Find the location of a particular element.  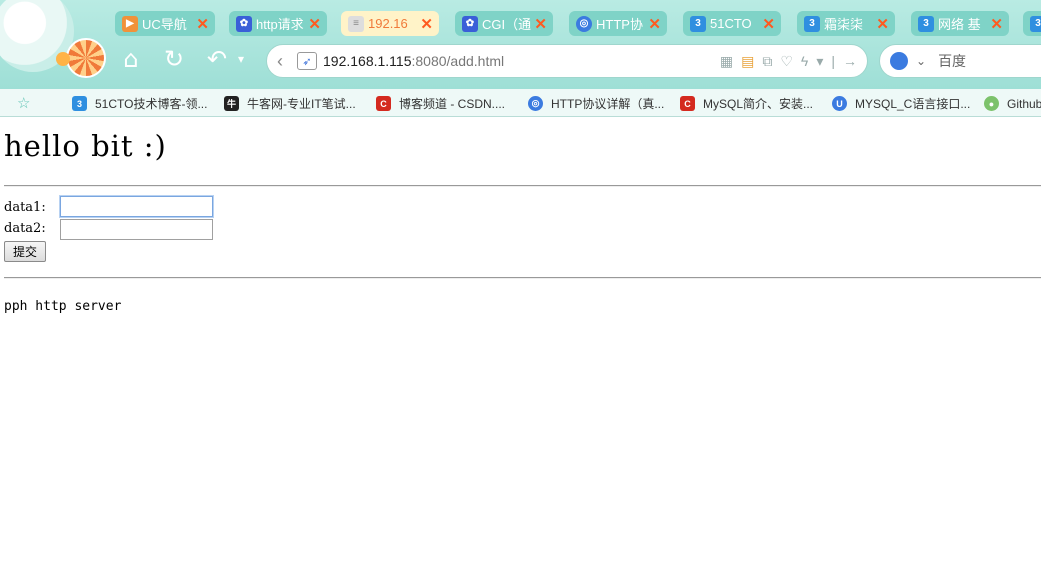

tab-label: 网络 基 is located at coordinates (959, 24).